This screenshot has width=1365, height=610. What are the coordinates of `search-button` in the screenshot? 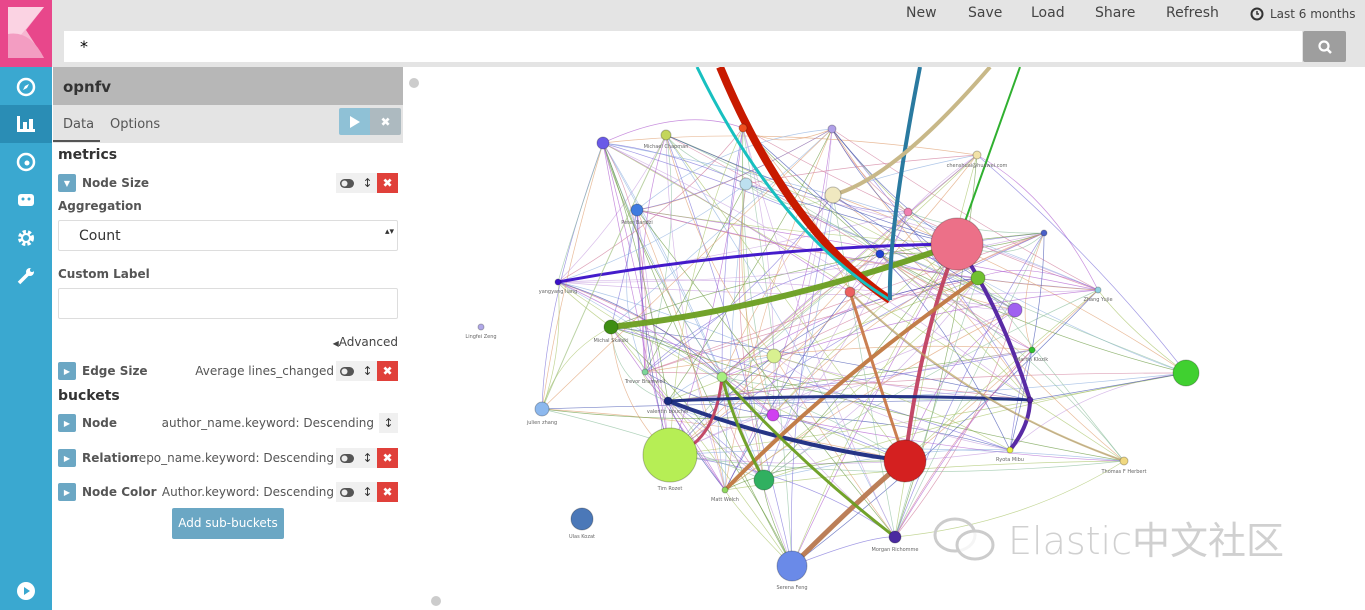 It's located at (1324, 46).